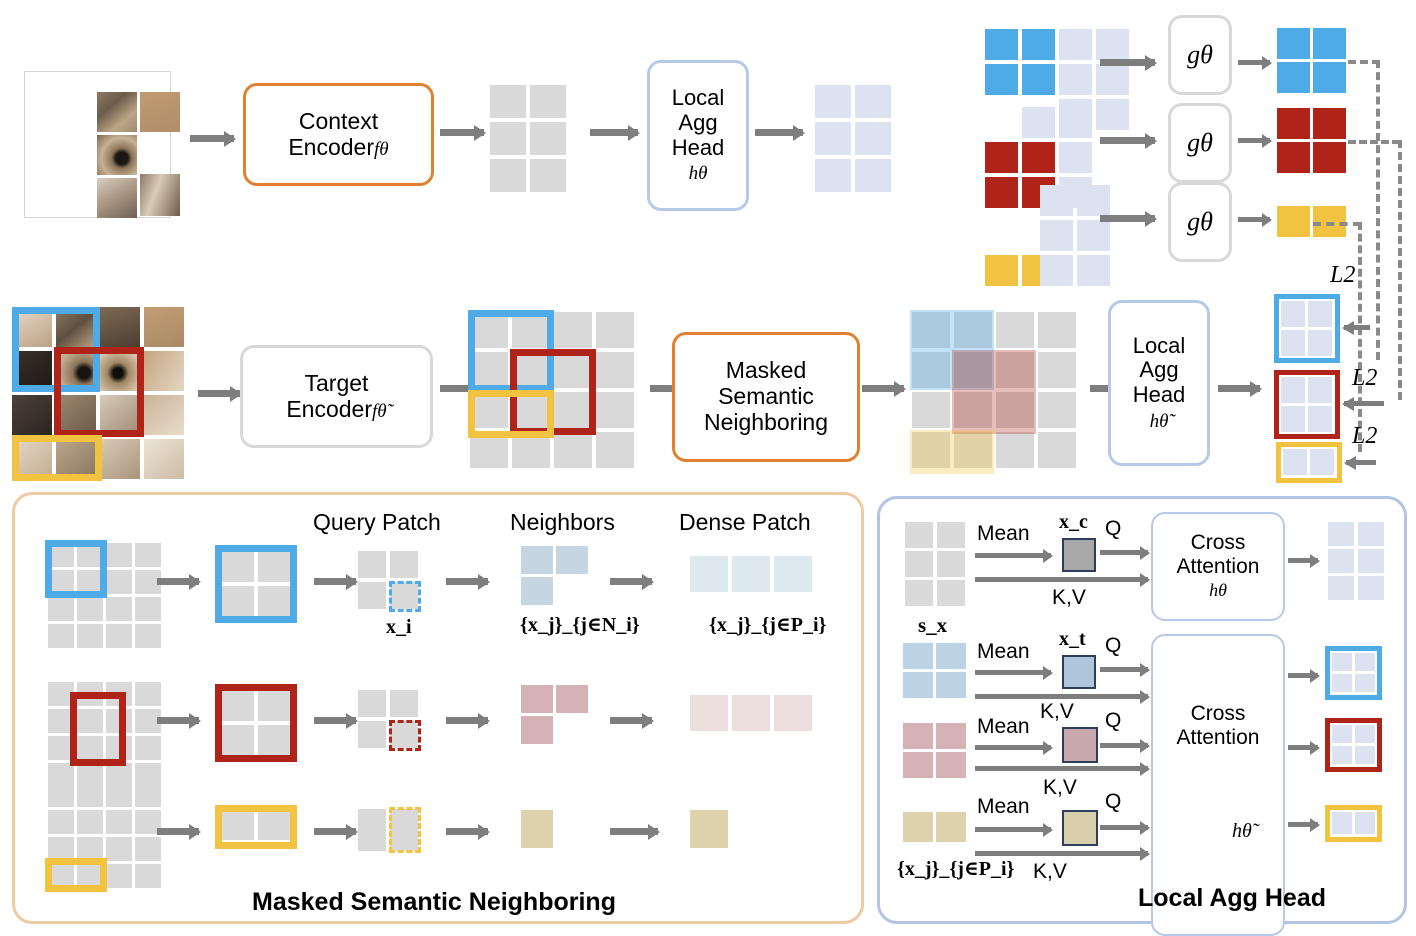 The height and width of the screenshot is (936, 1416). Describe the element at coordinates (1365, 436) in the screenshot. I see `loss-label-3: L2` at that location.